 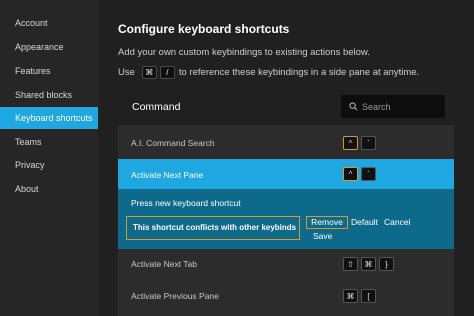 What do you see at coordinates (186, 203) in the screenshot?
I see `shortcut-prompt: Press new keyboard shortcut` at bounding box center [186, 203].